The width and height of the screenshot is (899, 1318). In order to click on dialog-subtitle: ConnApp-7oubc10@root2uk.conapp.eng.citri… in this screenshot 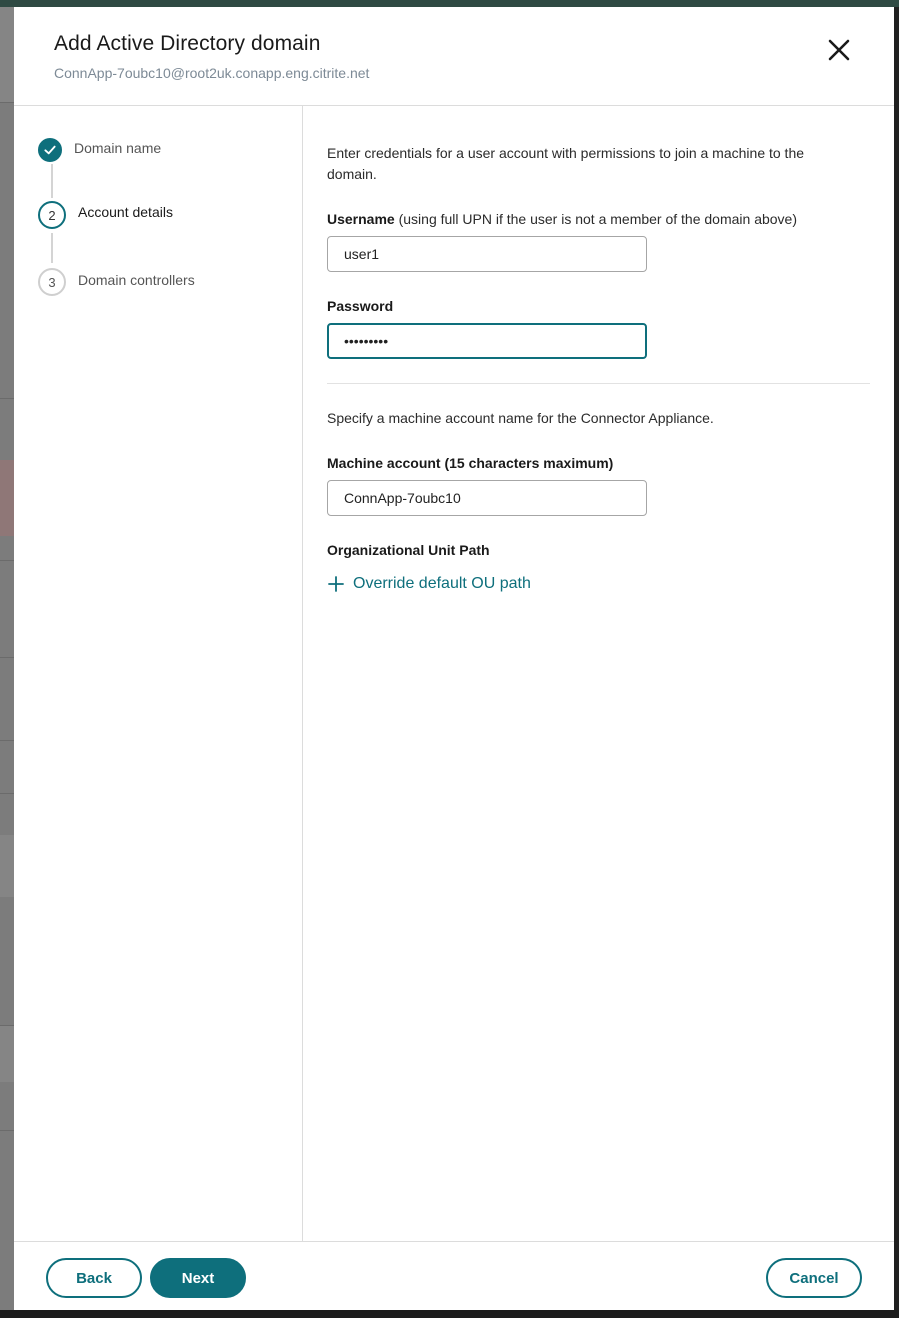, I will do `click(212, 73)`.